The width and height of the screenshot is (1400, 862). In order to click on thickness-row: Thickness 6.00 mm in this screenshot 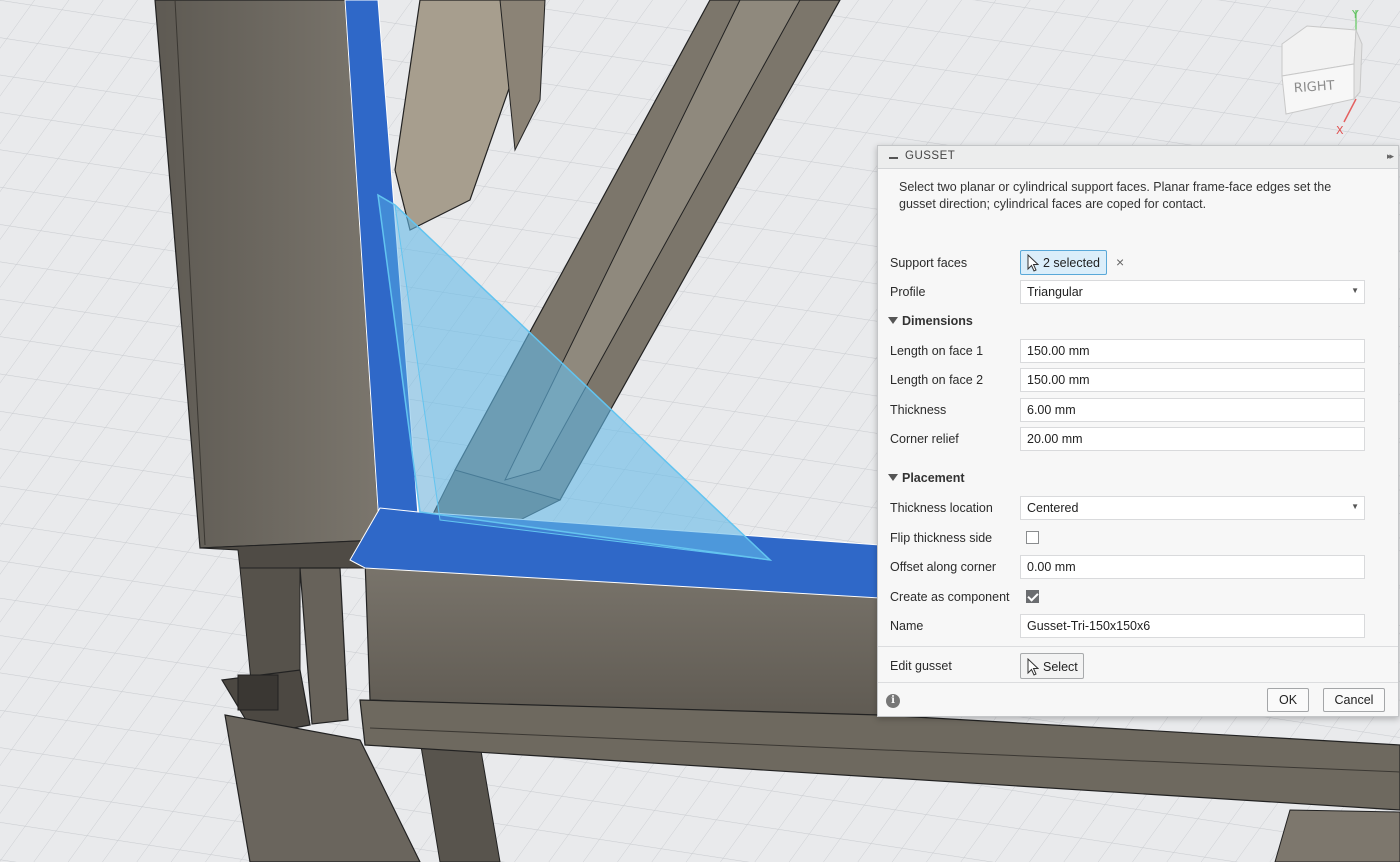, I will do `click(1138, 410)`.